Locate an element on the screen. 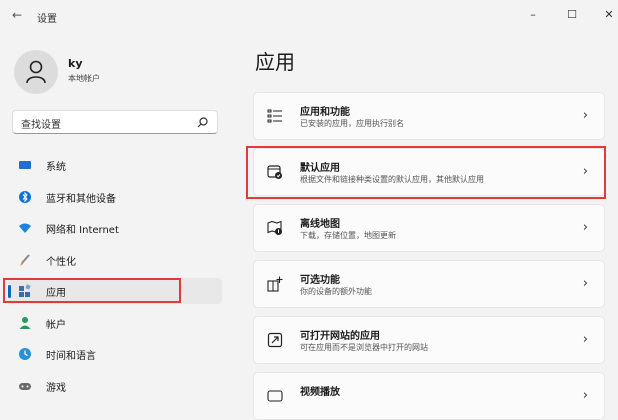 This screenshot has height=420, width=618. gamepad-icon is located at coordinates (25, 386).